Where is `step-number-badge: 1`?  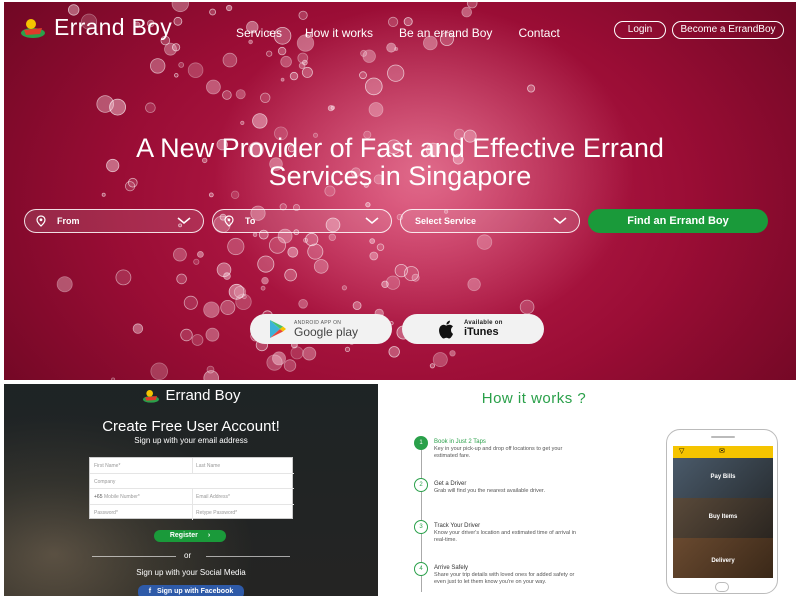 step-number-badge: 1 is located at coordinates (421, 443).